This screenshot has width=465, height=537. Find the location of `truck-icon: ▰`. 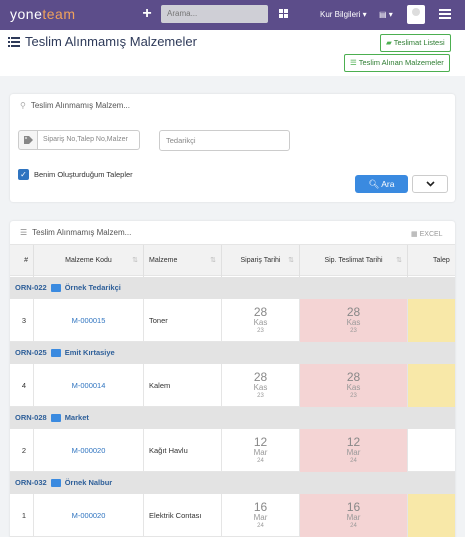

truck-icon: ▰ is located at coordinates (389, 42).